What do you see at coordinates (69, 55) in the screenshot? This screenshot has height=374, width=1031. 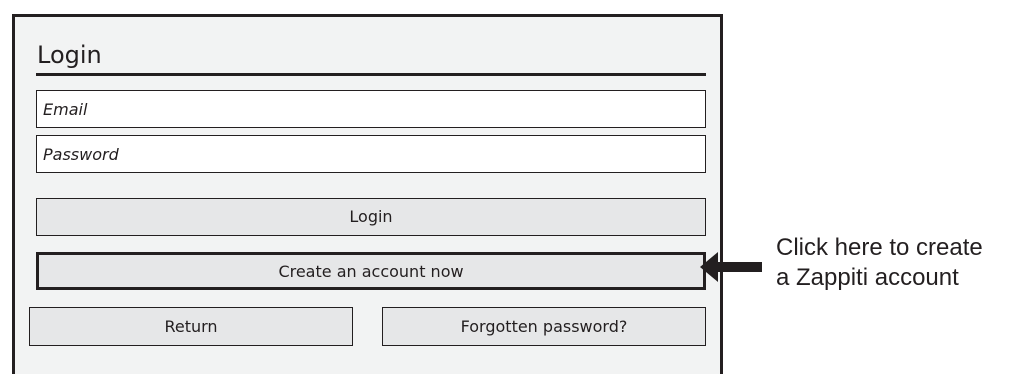 I see `login-title: Login` at bounding box center [69, 55].